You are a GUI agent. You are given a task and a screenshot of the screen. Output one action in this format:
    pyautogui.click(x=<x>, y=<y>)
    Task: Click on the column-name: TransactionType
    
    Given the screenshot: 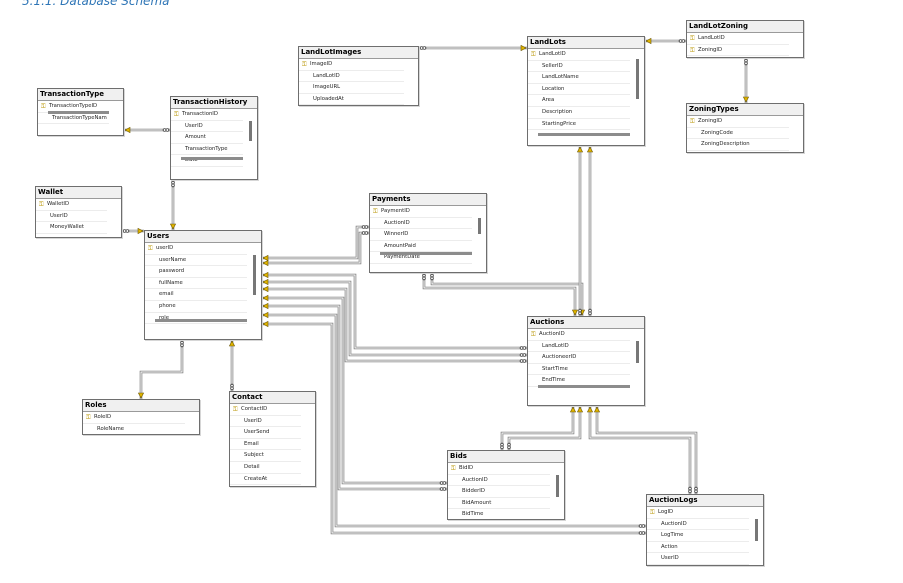 What is the action you would take?
    pyautogui.click(x=206, y=148)
    